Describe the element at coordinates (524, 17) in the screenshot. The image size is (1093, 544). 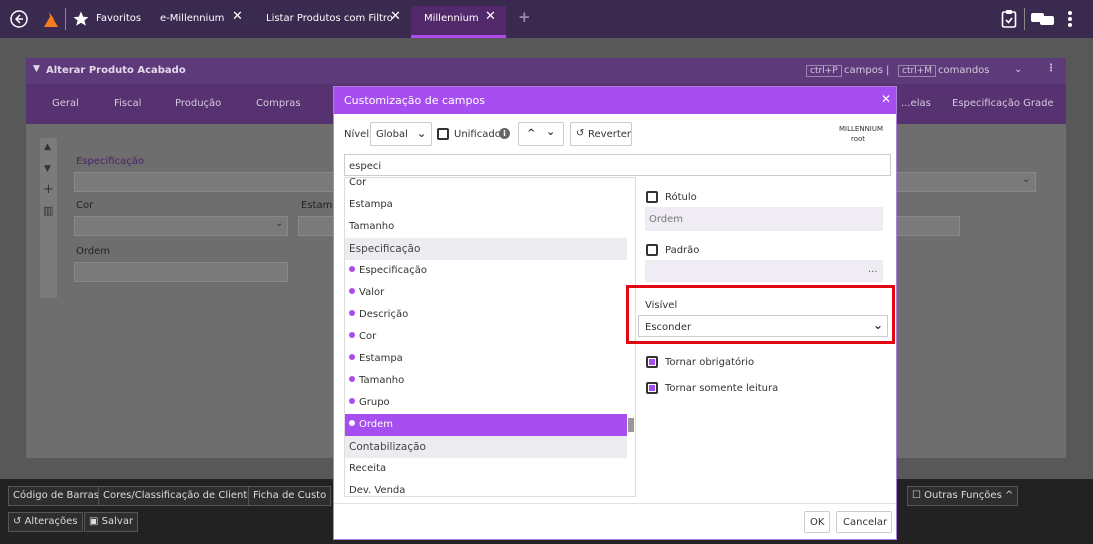
I see `add-tab-icon: +` at that location.